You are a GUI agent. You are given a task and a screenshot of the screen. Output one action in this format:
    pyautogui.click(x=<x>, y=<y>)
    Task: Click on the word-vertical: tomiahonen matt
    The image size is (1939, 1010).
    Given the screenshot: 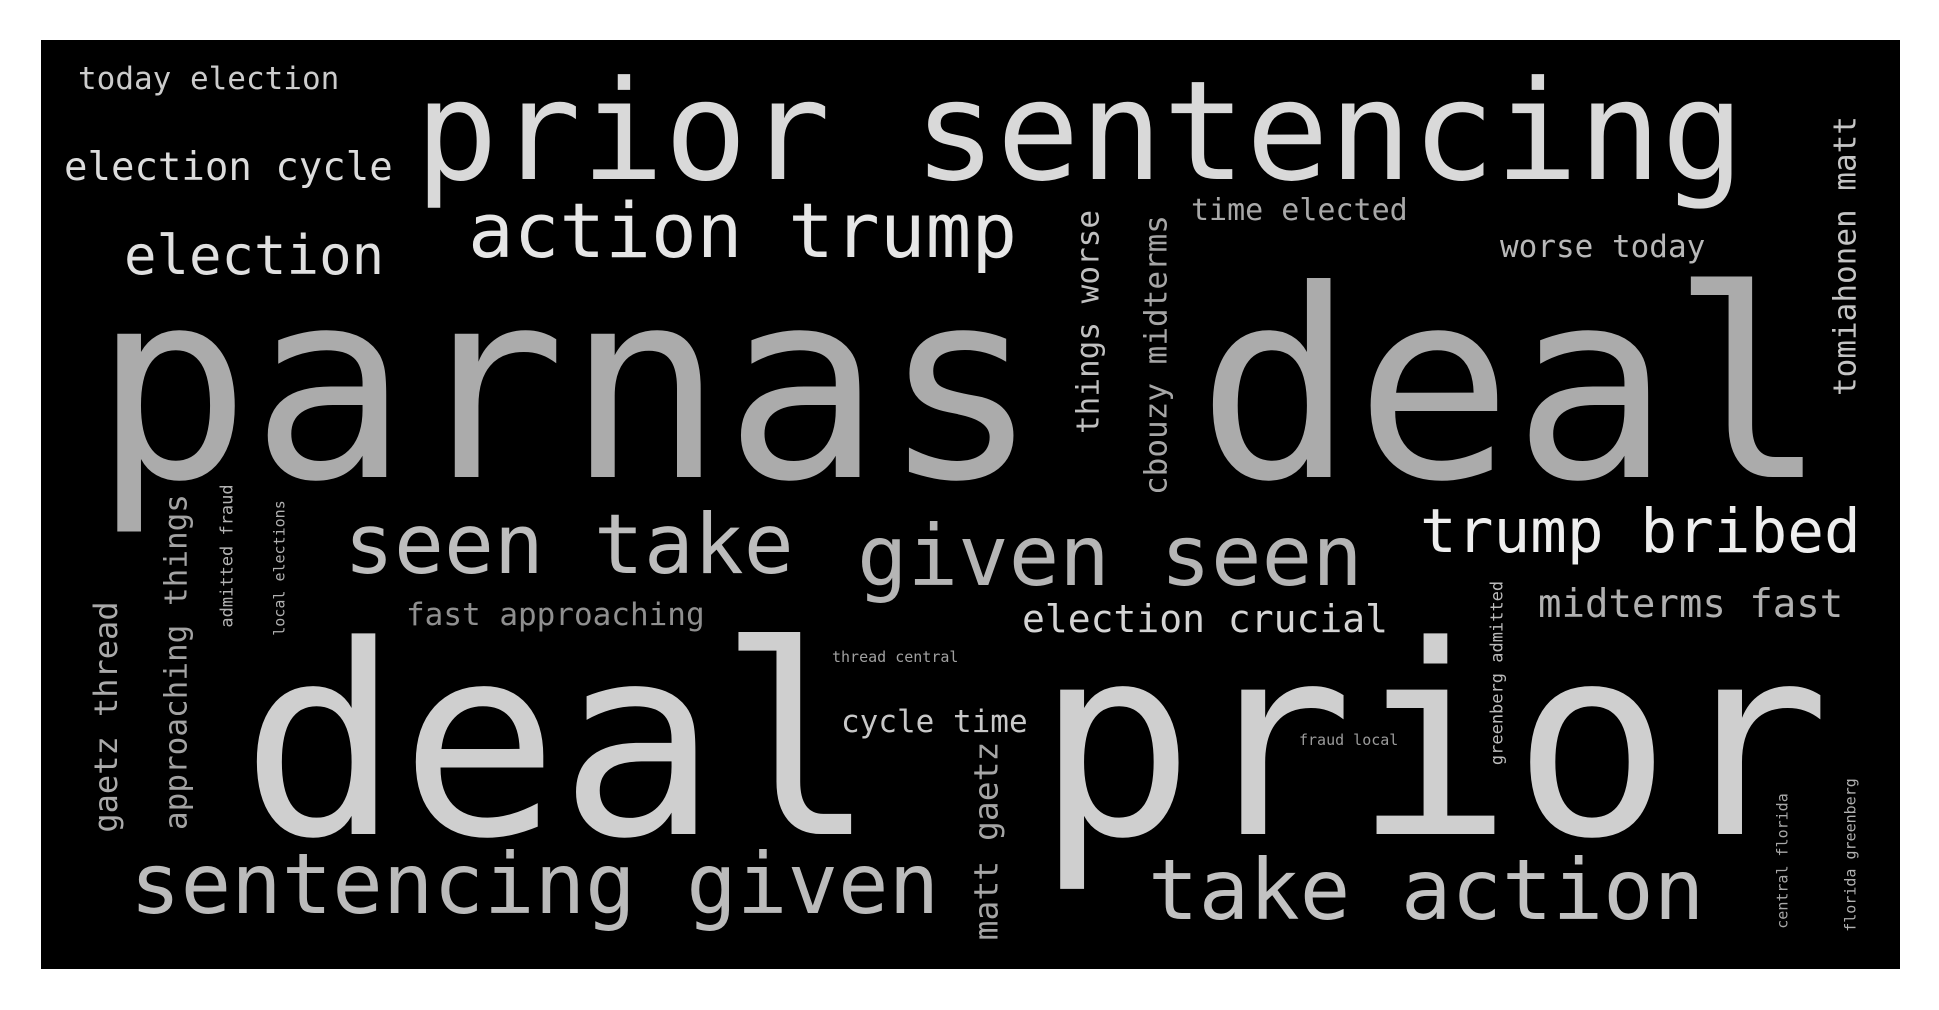 What is the action you would take?
    pyautogui.click(x=1845, y=256)
    